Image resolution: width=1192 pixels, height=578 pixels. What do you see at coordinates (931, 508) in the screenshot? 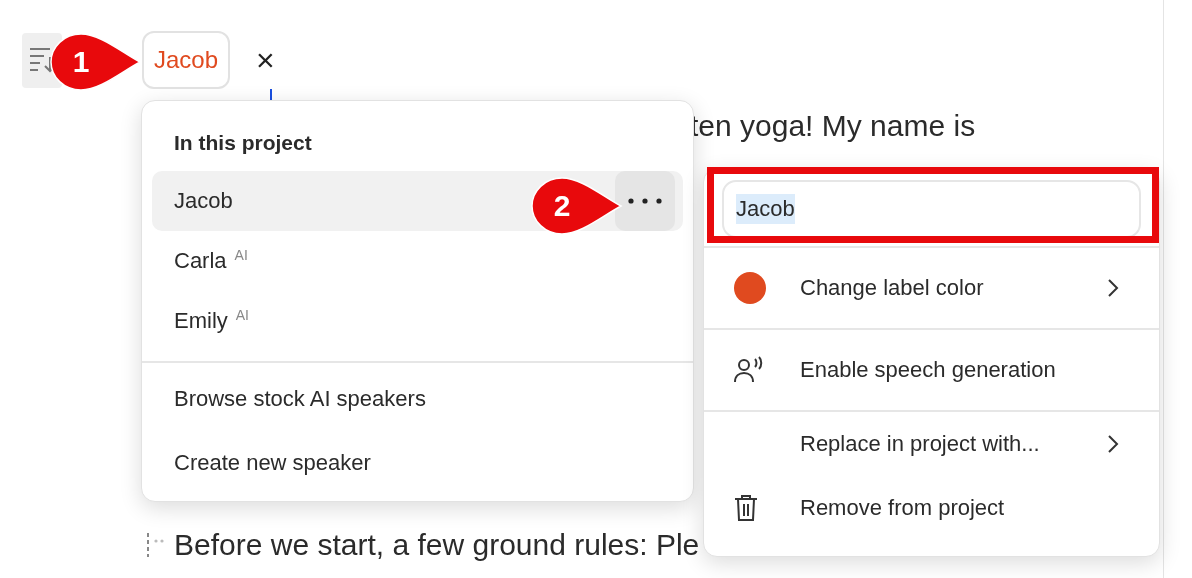
I see `menu-item: Remove from project` at bounding box center [931, 508].